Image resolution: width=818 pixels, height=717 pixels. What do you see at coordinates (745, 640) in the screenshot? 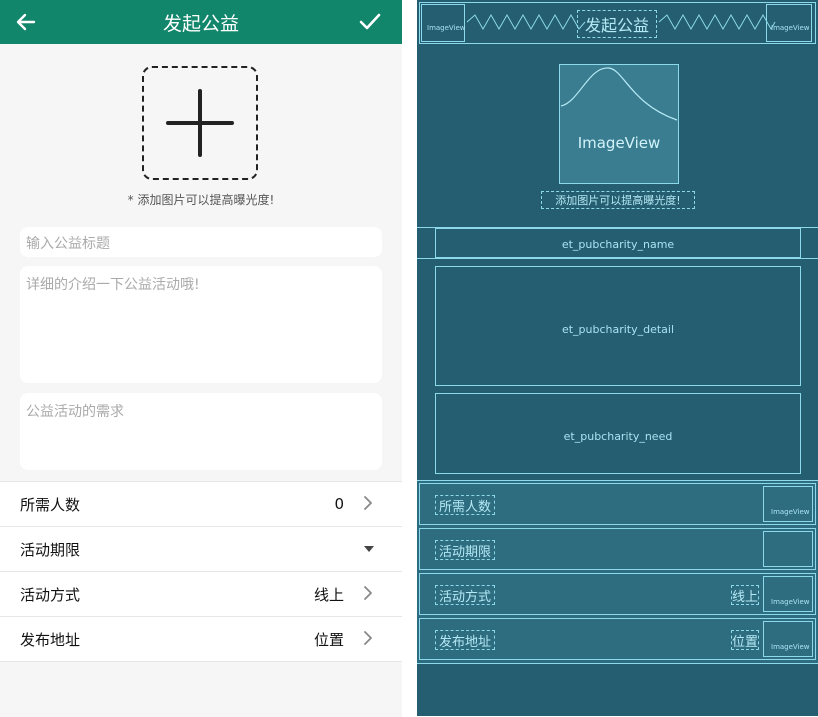
I see `blueprint-row-value: 位置` at bounding box center [745, 640].